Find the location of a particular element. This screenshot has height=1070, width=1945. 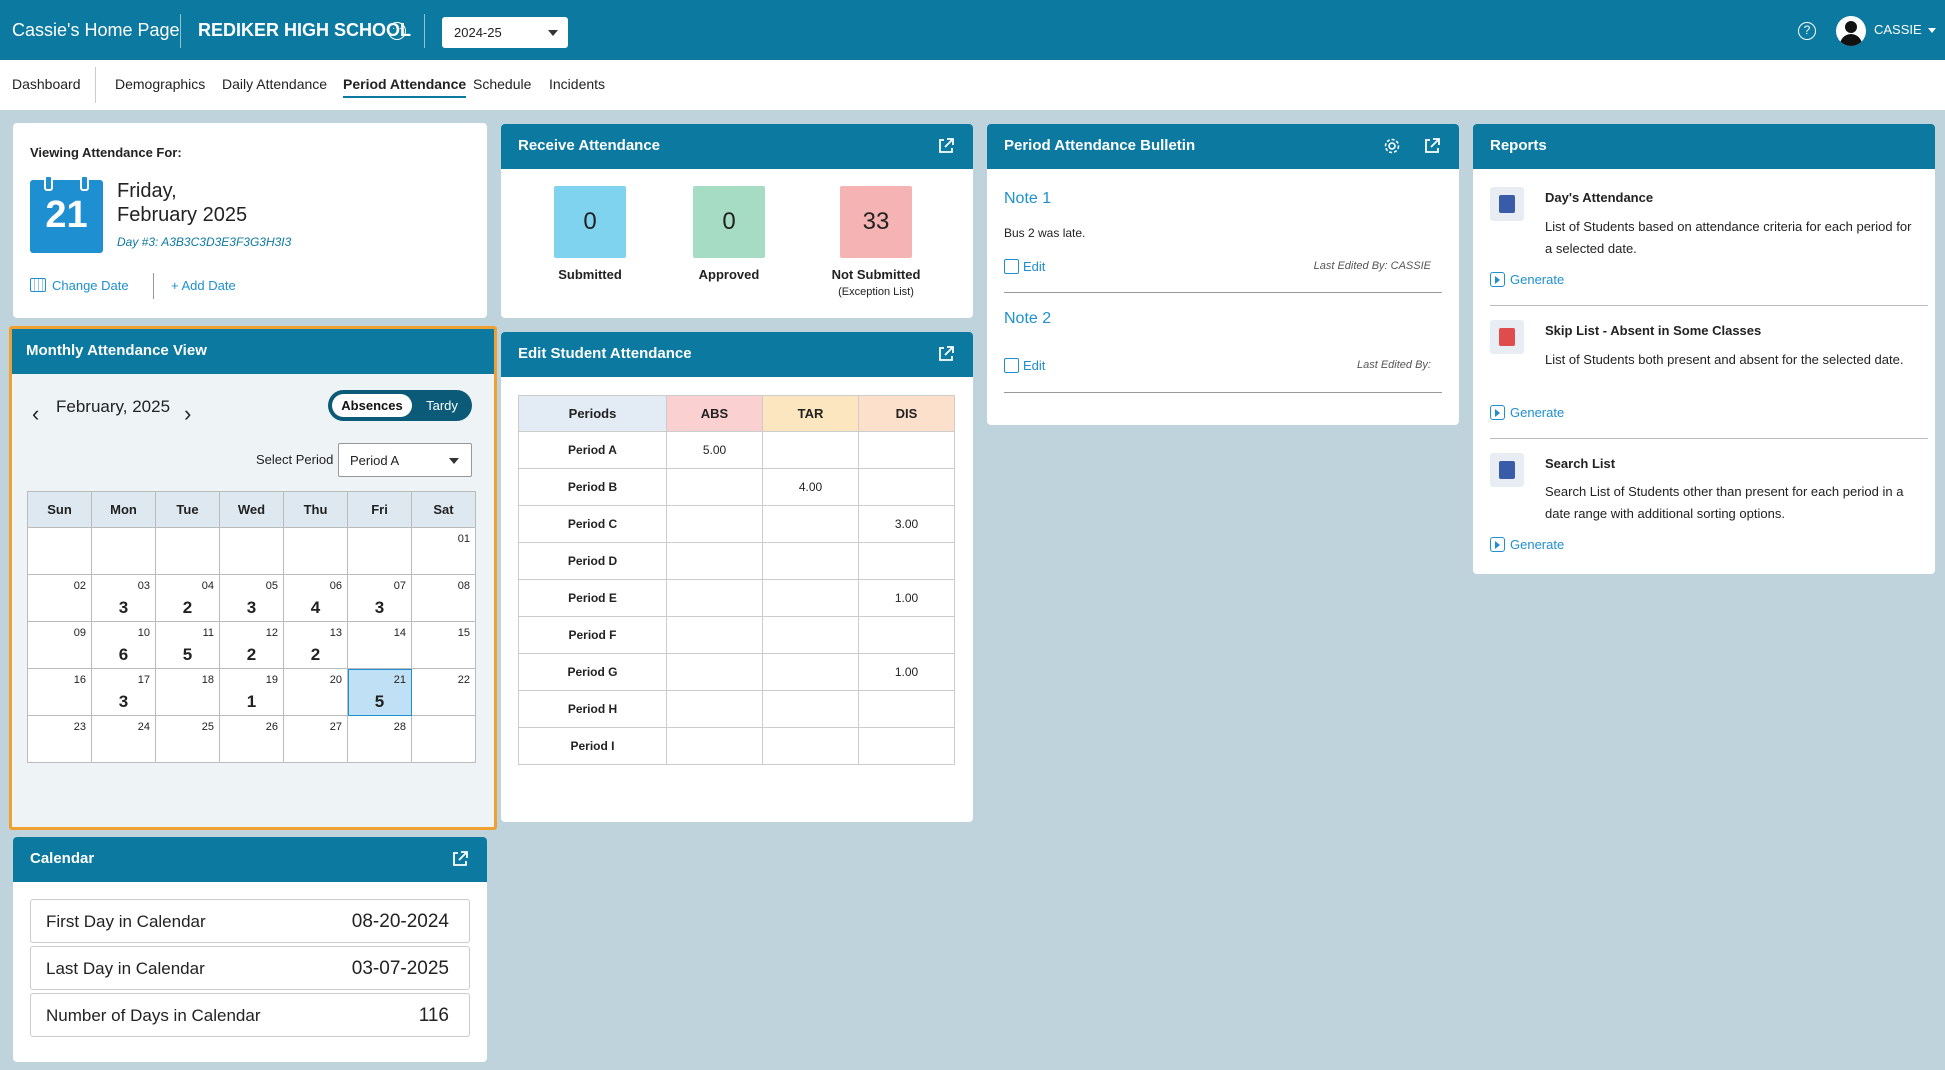

calendar-day-cell: 27 is located at coordinates (315, 739).